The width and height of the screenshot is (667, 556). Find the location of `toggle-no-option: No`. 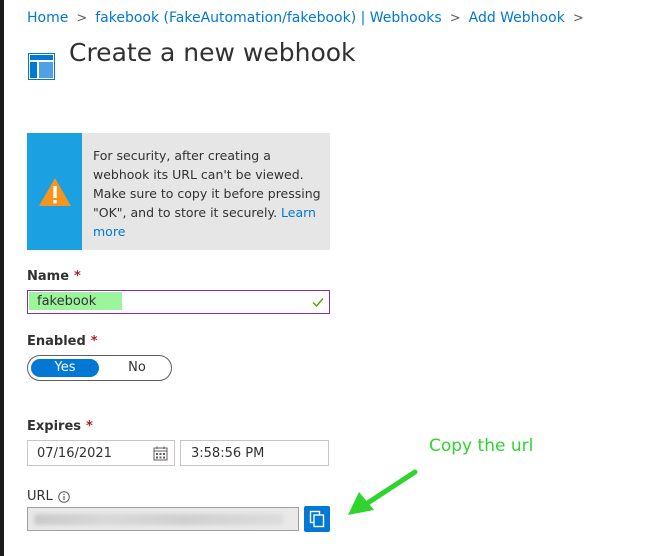

toggle-no-option: No is located at coordinates (137, 368).